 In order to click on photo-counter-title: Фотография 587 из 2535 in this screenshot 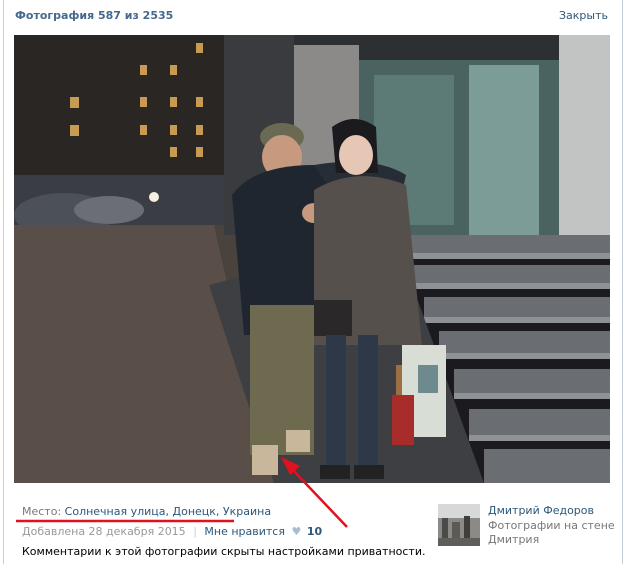, I will do `click(94, 15)`.